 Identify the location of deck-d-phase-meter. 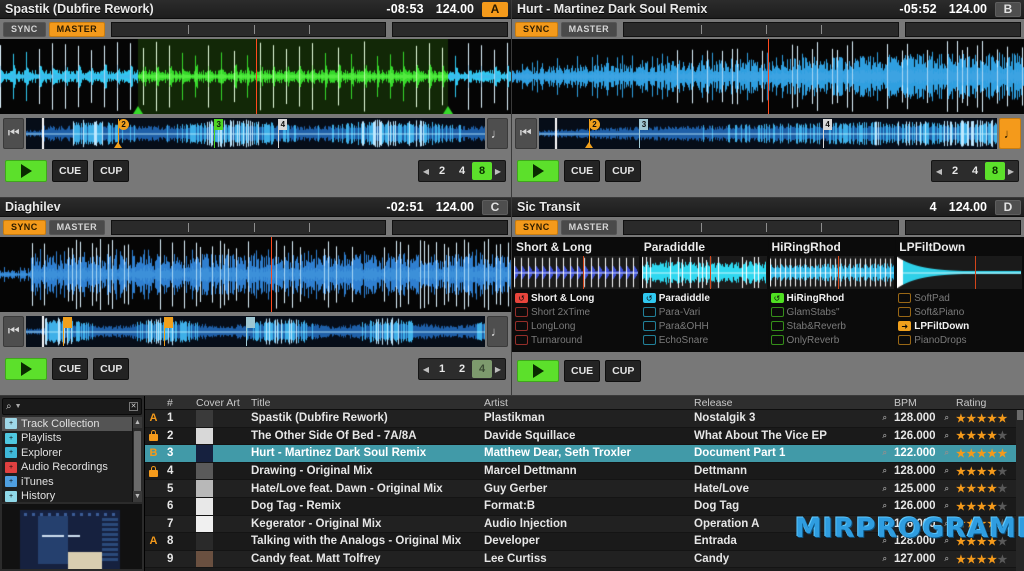
(761, 227).